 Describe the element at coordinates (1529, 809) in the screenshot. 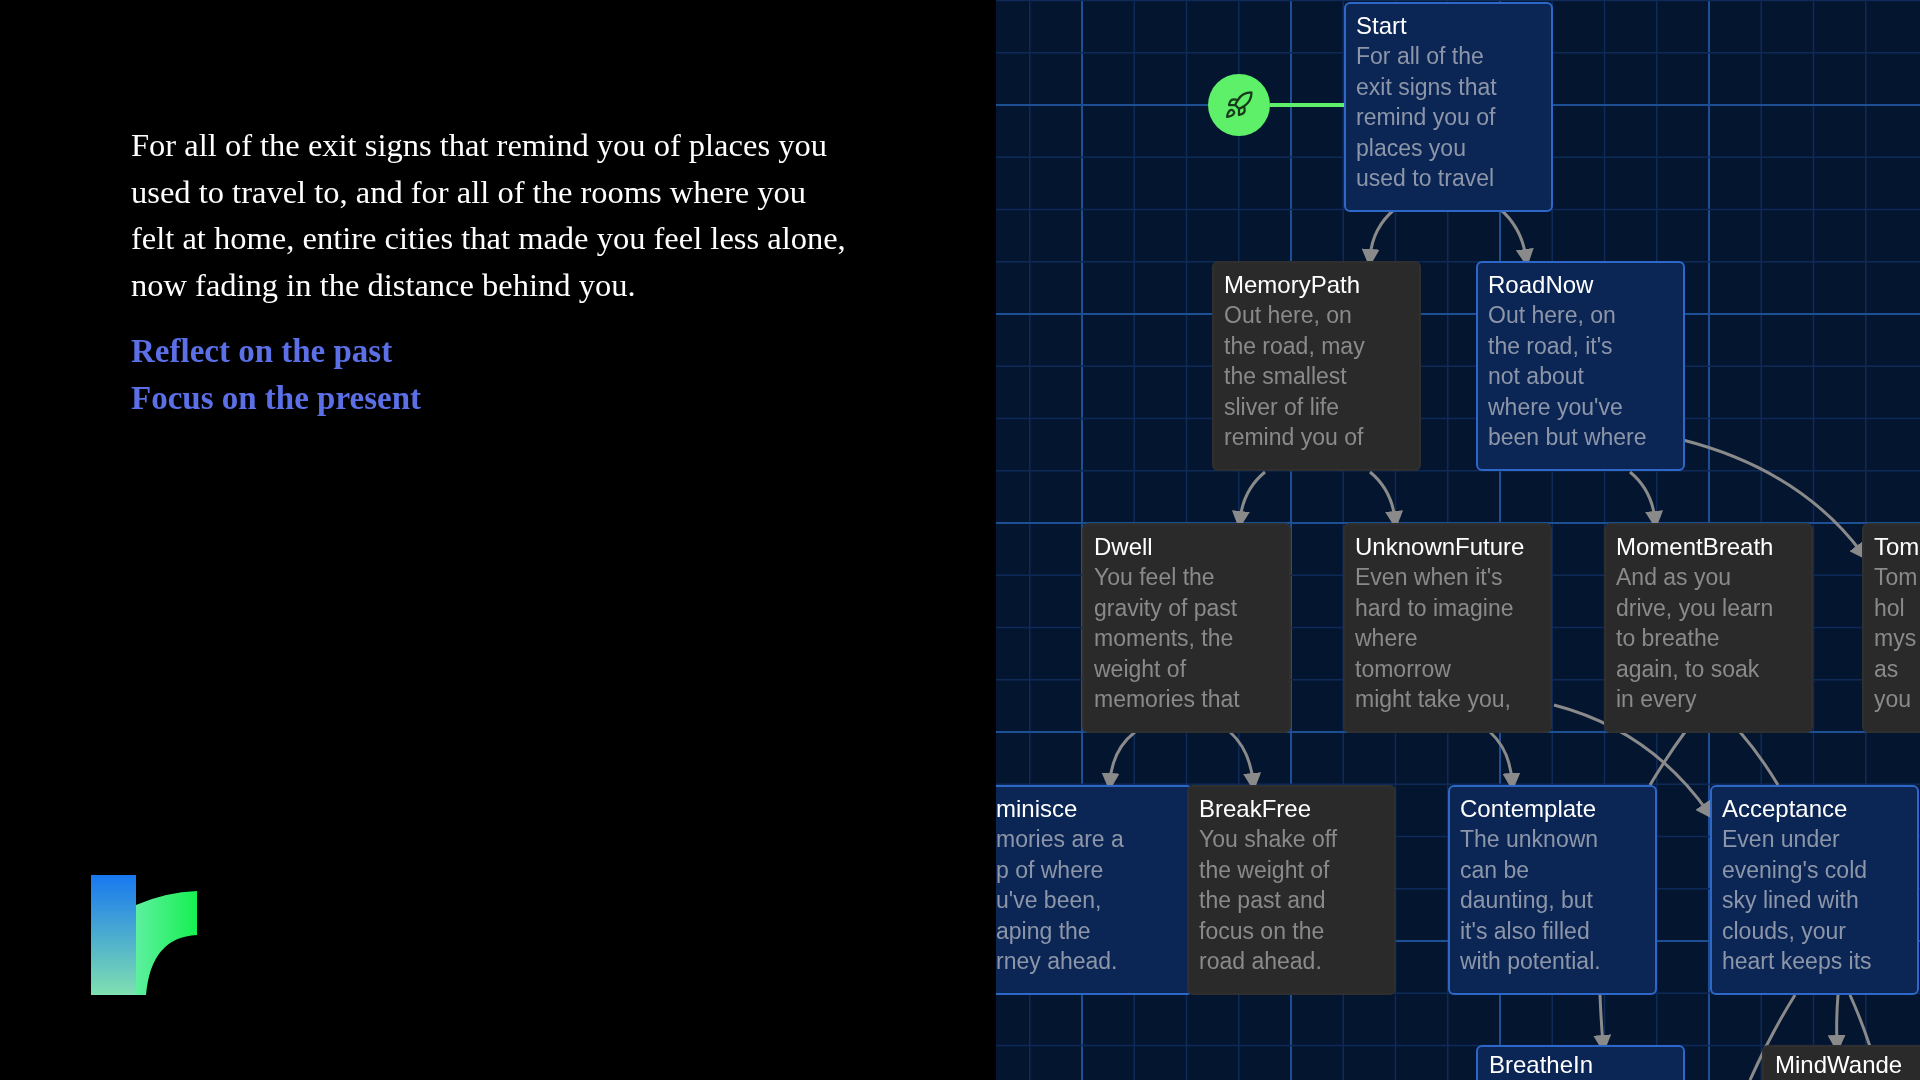

I see `node-title: Contemplate` at that location.